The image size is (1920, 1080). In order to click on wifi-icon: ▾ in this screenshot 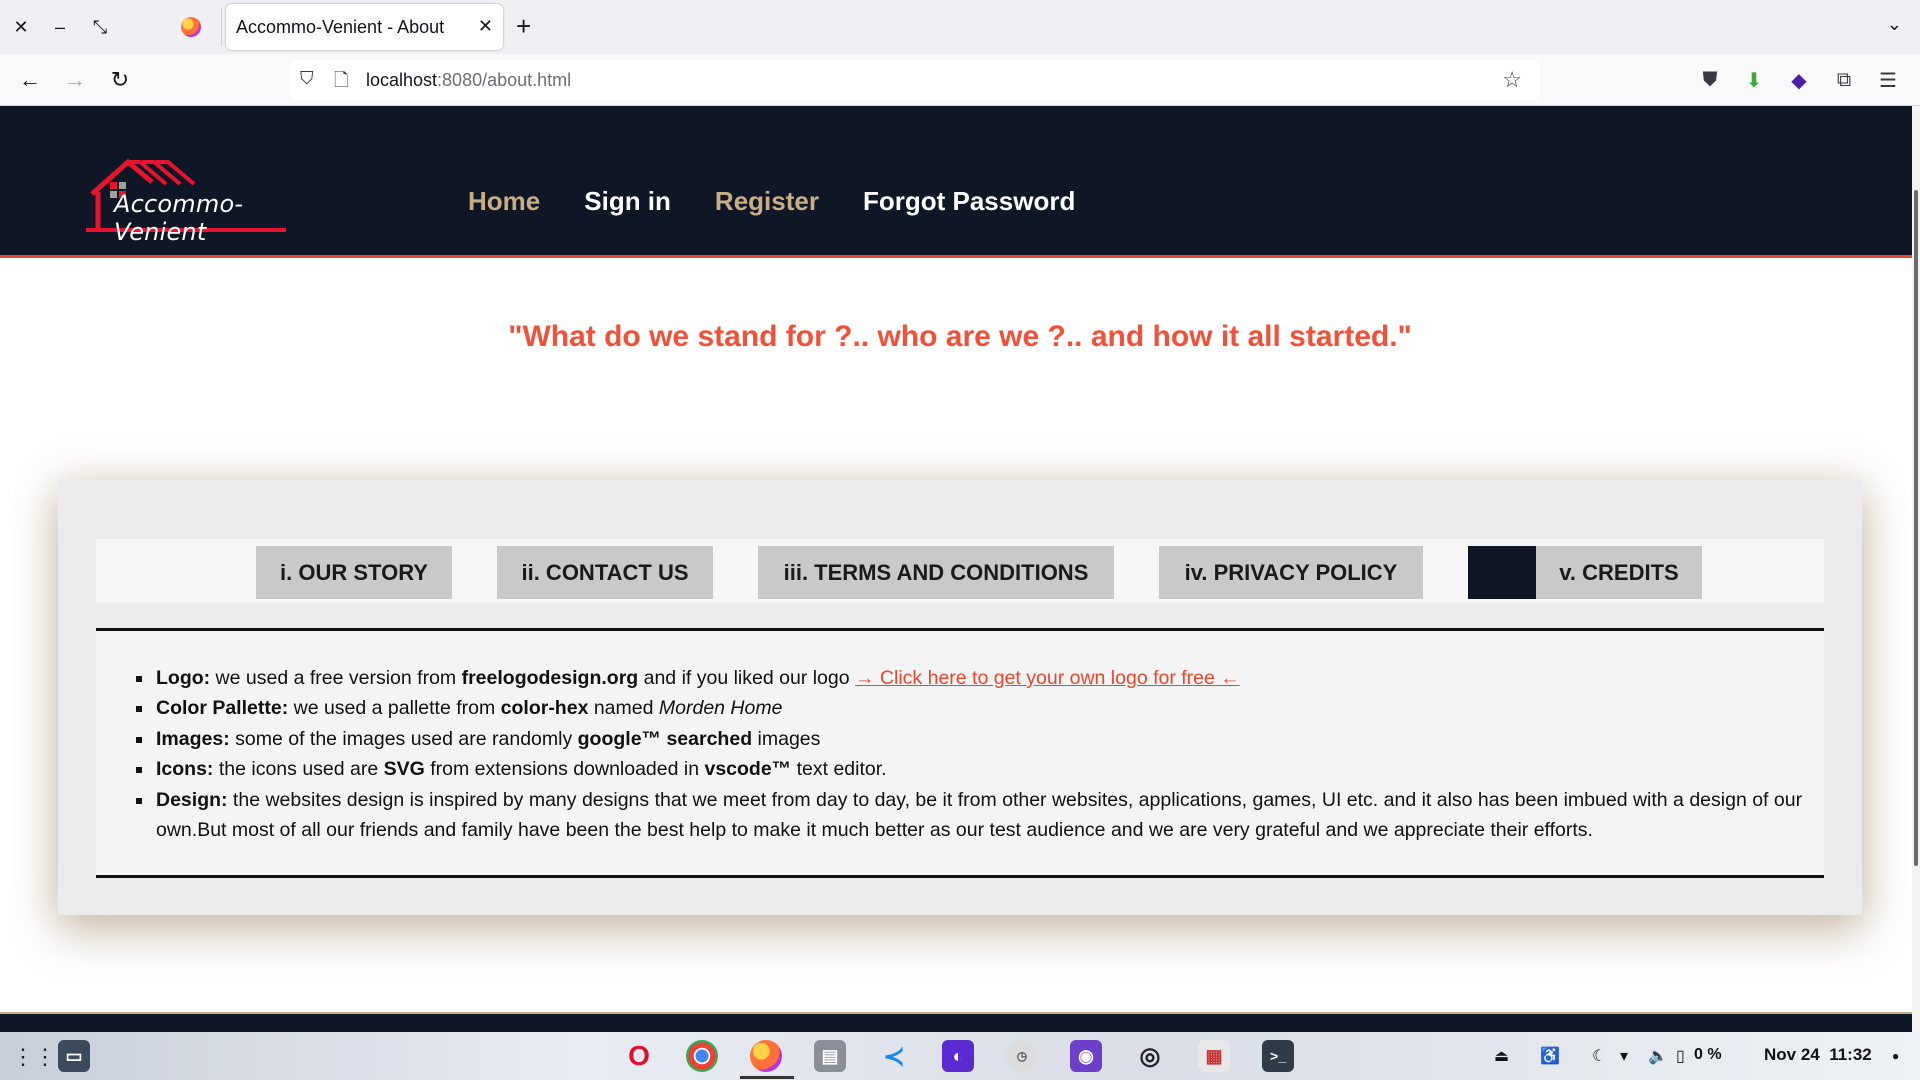, I will do `click(1624, 1056)`.